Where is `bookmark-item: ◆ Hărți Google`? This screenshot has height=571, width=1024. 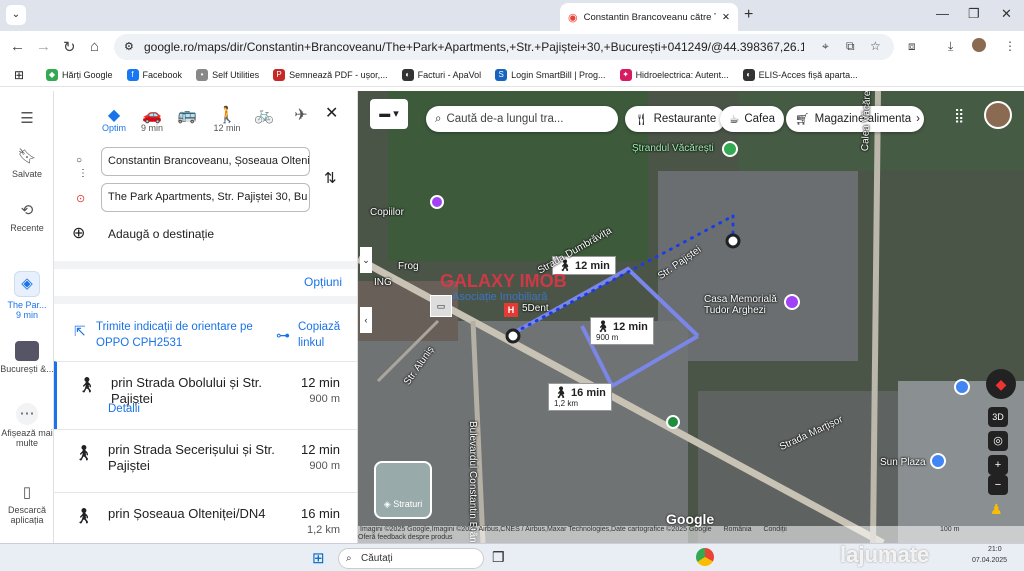
bookmark-item: ◆ Hărți Google is located at coordinates (79, 74).